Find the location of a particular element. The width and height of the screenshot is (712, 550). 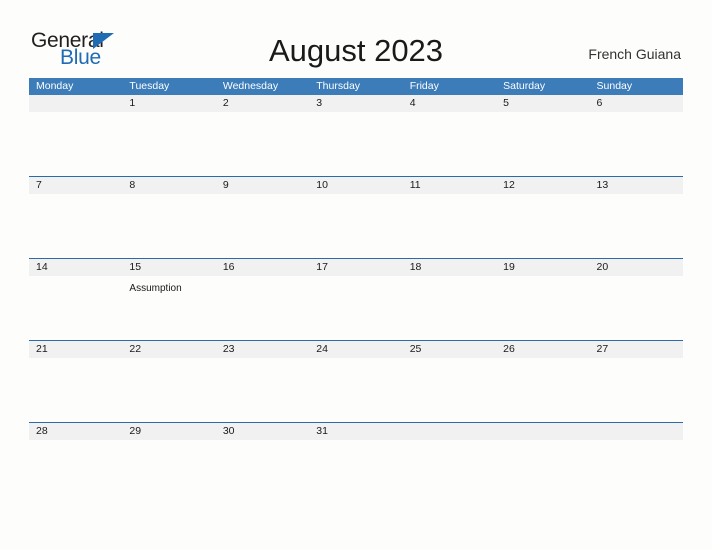

date-number: 1 is located at coordinates (168, 103).